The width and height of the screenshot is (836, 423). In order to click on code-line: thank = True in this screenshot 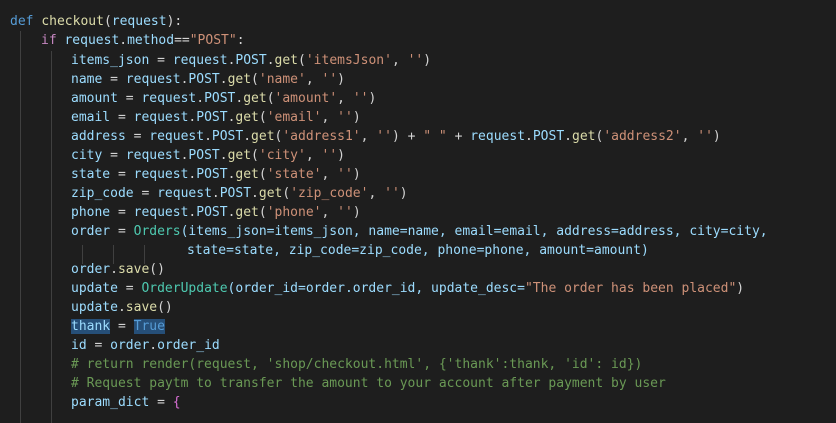, I will do `click(118, 326)`.